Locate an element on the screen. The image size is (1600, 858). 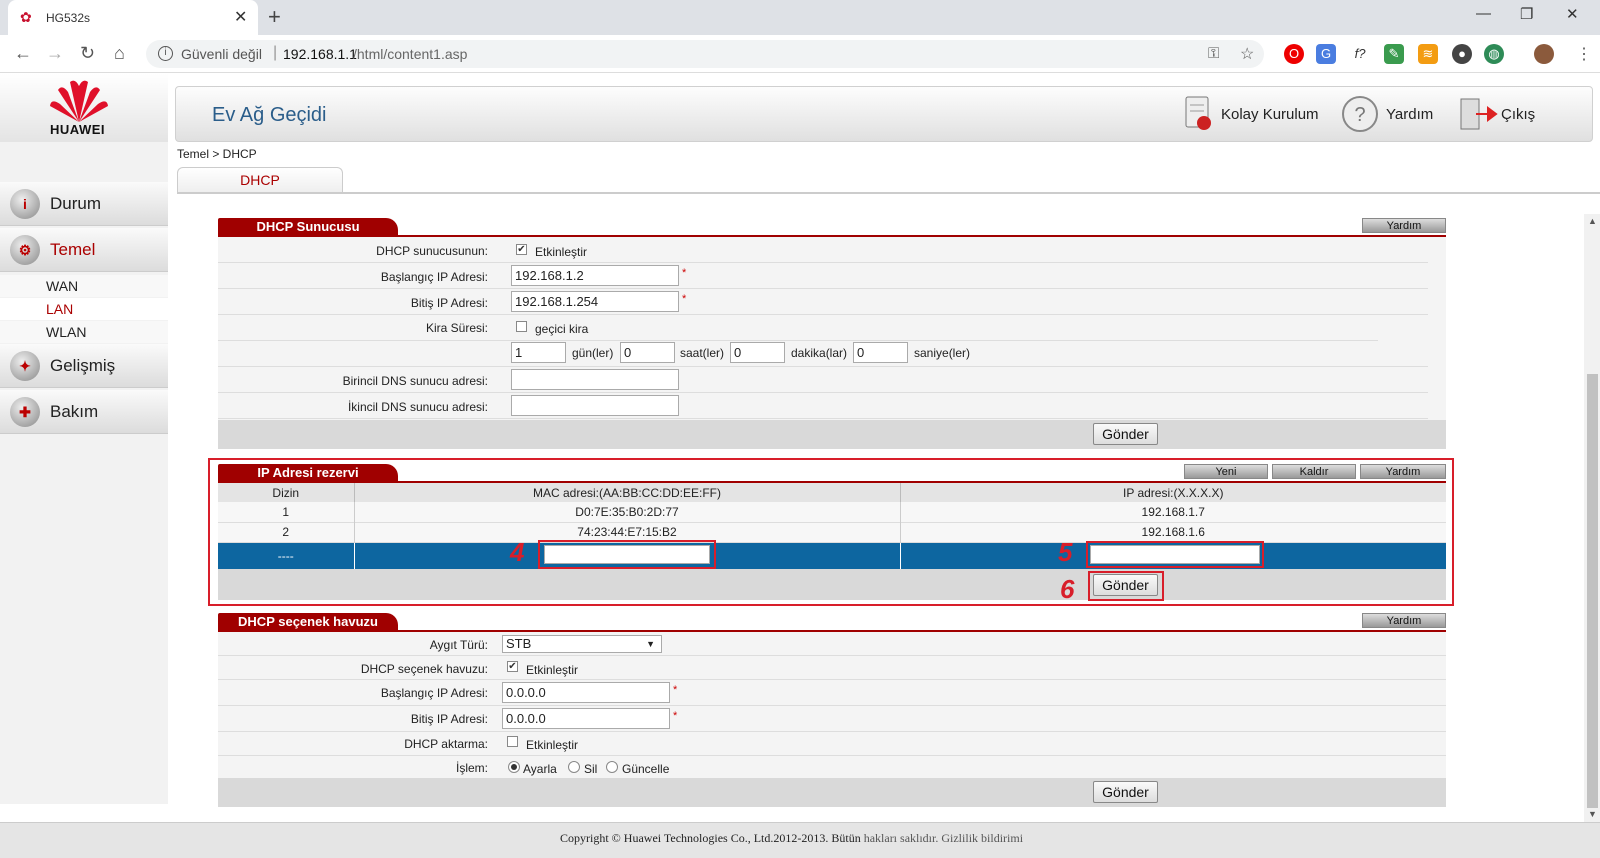
lease-seconds-input: 0 is located at coordinates (880, 352).